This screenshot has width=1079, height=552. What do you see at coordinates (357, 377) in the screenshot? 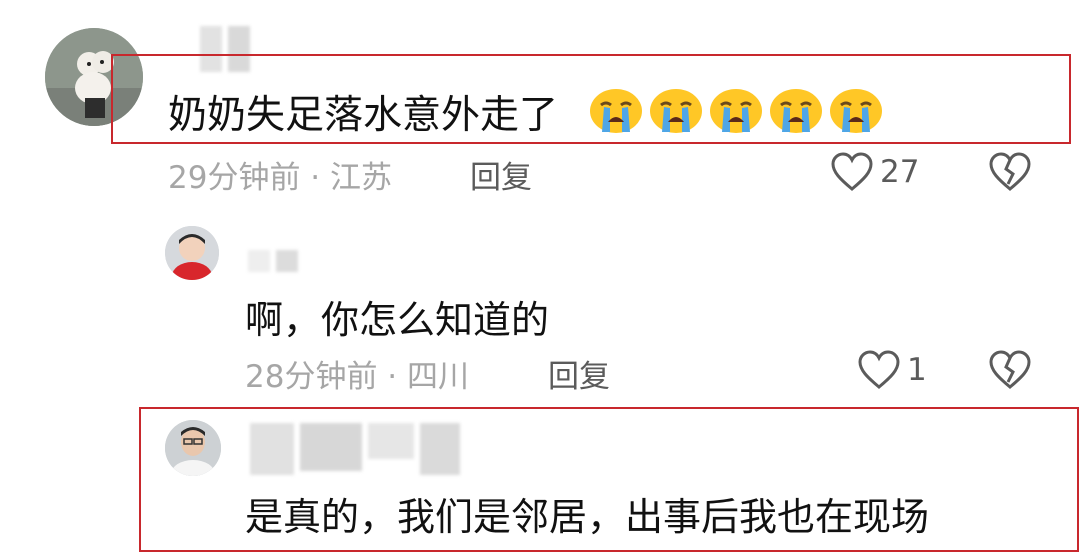
I see `comment-time-location: 28分钟前 · 四川` at bounding box center [357, 377].